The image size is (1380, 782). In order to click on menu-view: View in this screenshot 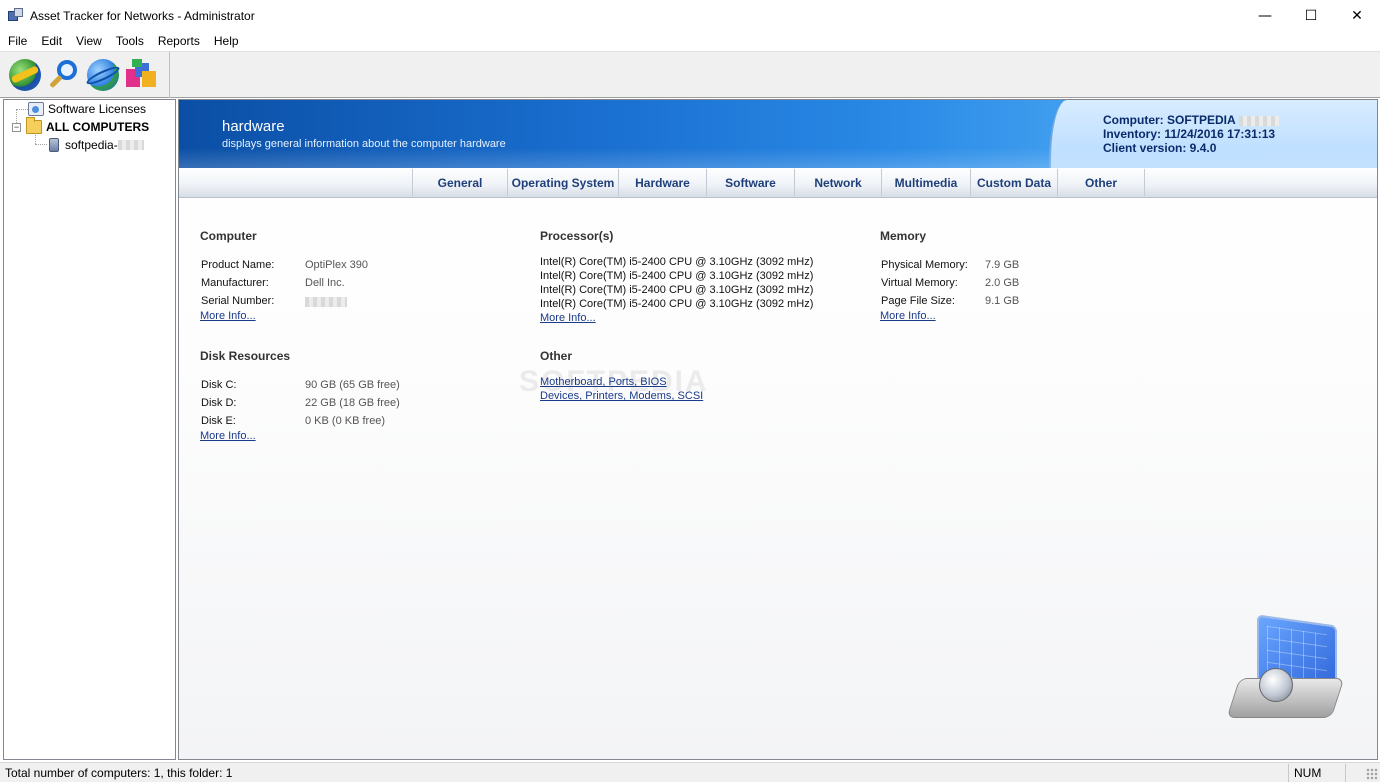, I will do `click(89, 41)`.